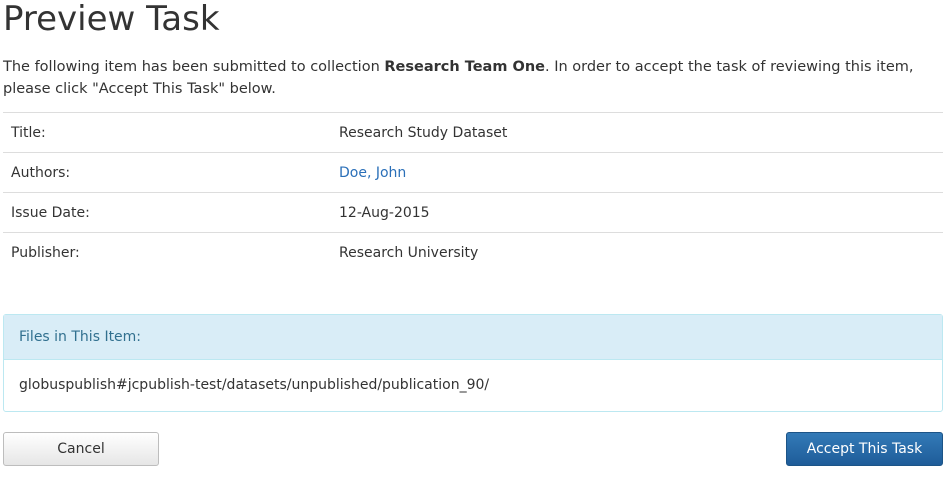 This screenshot has width=949, height=478. I want to click on metadata-row-publisher: Publisher: Research University, so click(473, 252).